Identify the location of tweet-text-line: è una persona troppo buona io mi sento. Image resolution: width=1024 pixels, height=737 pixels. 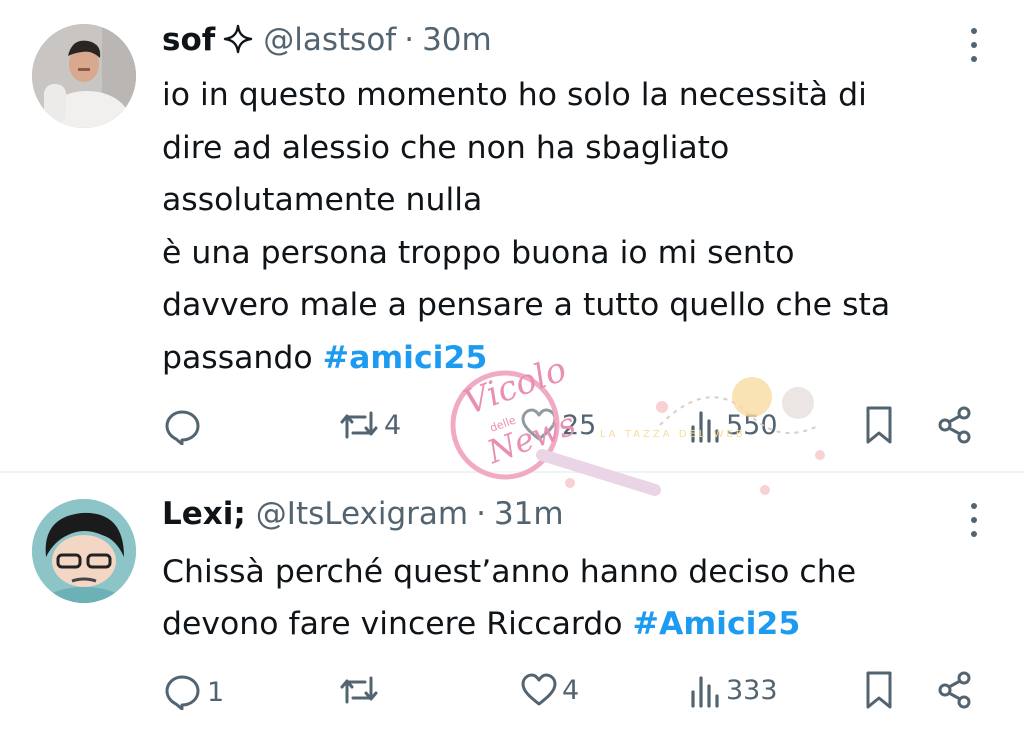
(478, 252).